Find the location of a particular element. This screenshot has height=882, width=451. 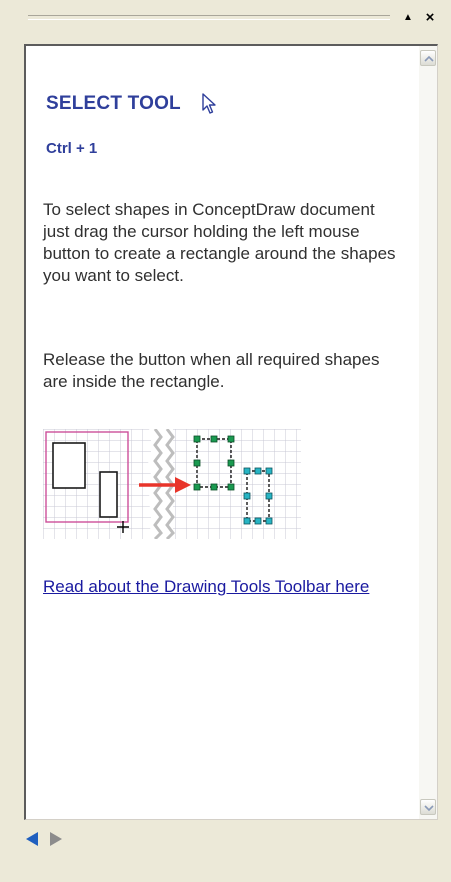

titlebar-grip is located at coordinates (209, 17).